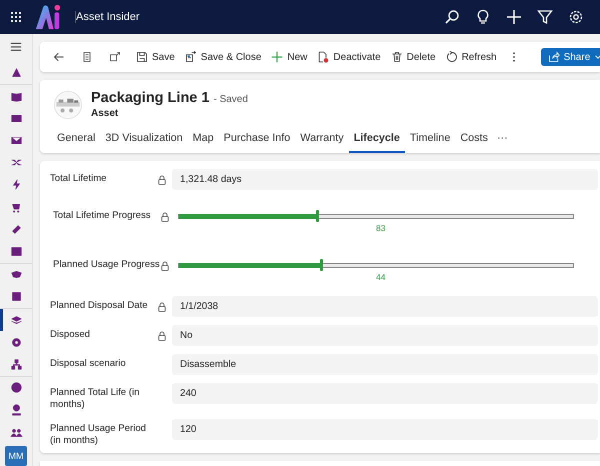 Image resolution: width=600 pixels, height=466 pixels. I want to click on field-value: 240, so click(385, 393).